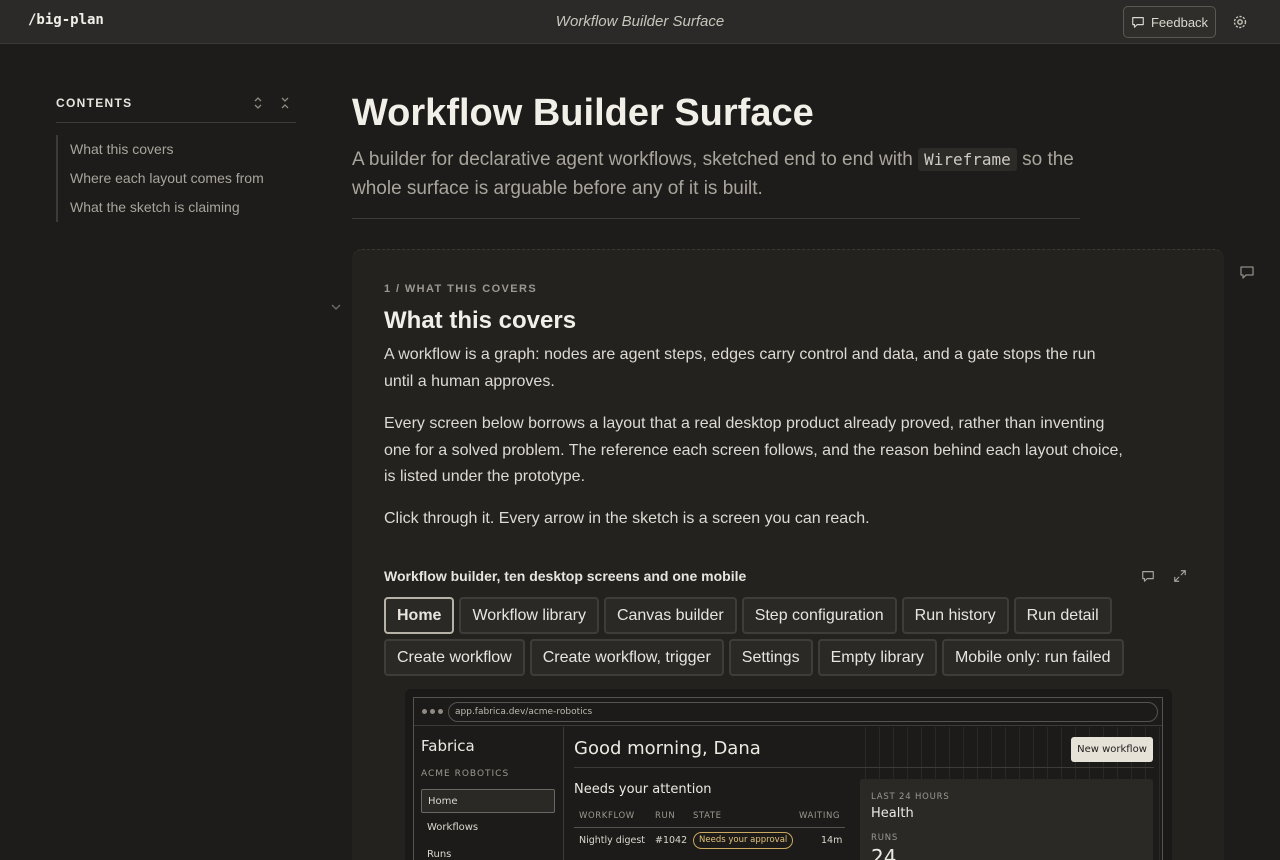 This screenshot has width=1280, height=860. I want to click on tab-settings: Settings, so click(770, 657).